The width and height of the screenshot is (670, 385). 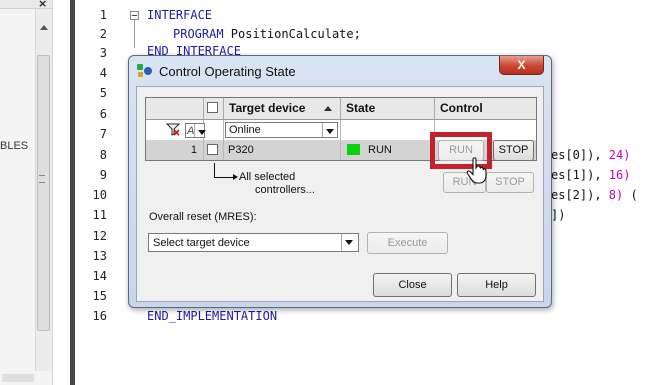 I want to click on code-line-11: ]), so click(x=558, y=215).